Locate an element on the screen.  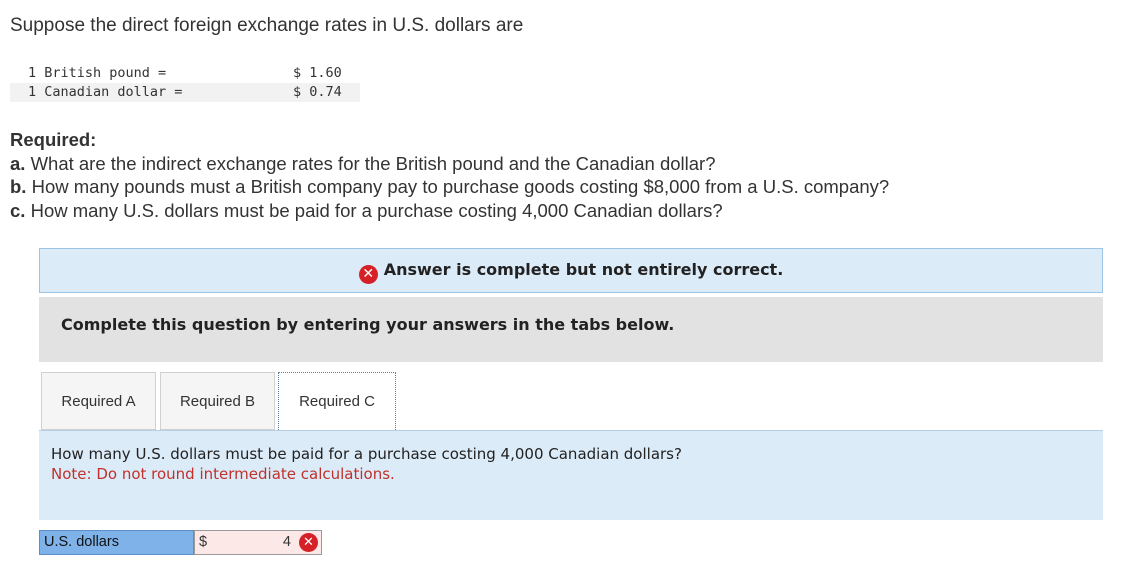
rate-row-canadian: 1 Canadian dollar = $ 0.74 is located at coordinates (185, 92).